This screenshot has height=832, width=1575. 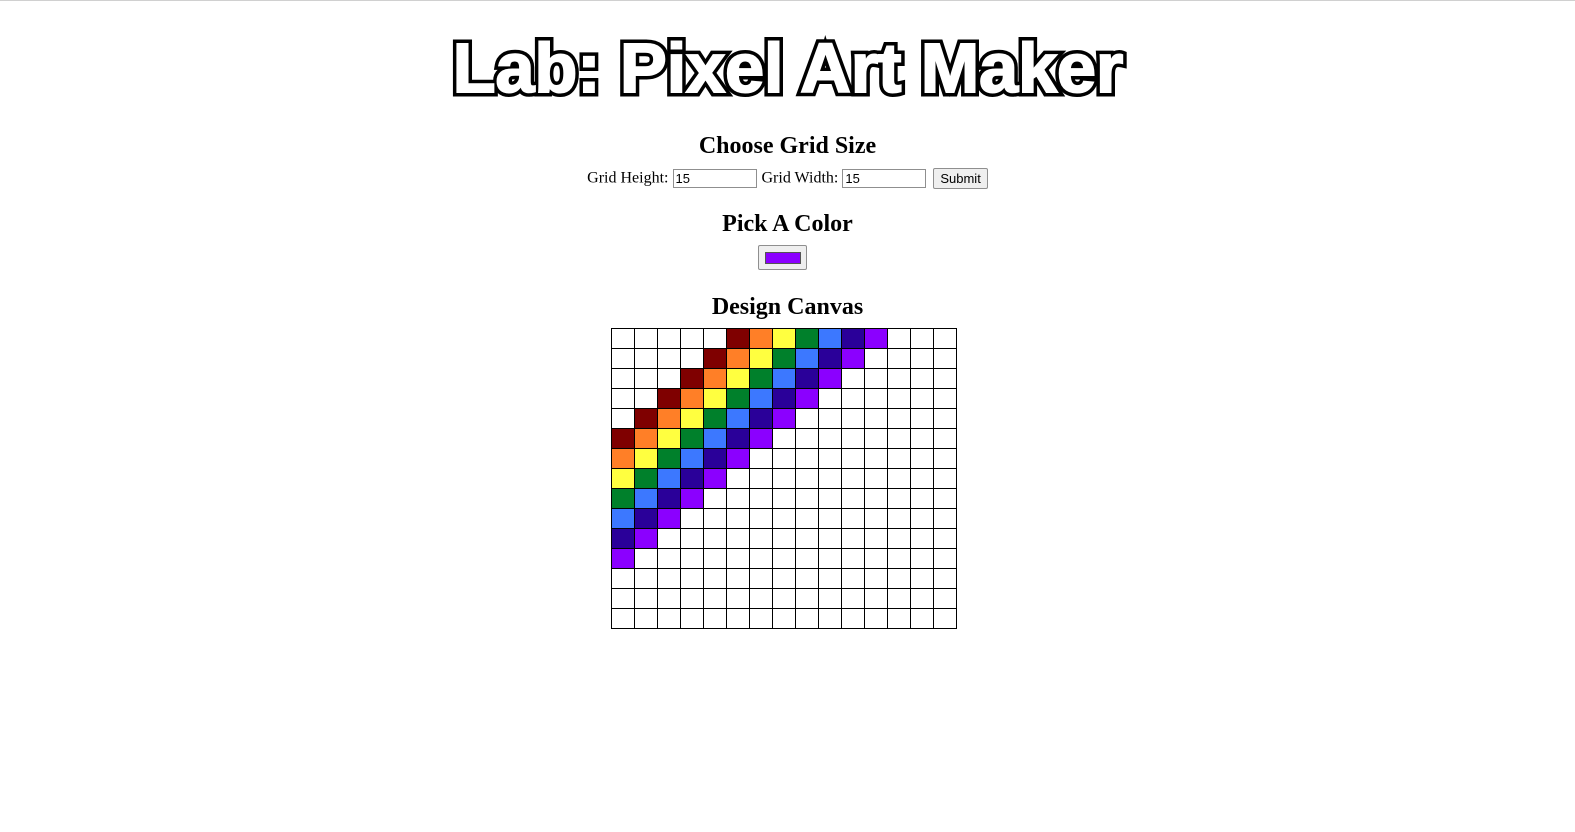 I want to click on submit-button: Submit, so click(x=960, y=178).